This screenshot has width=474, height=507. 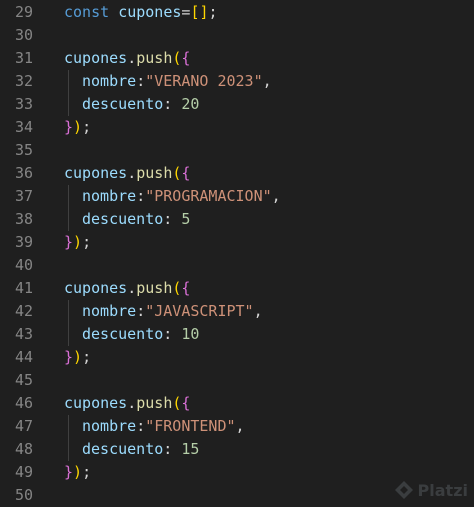 What do you see at coordinates (23, 265) in the screenshot?
I see `line-number: 40` at bounding box center [23, 265].